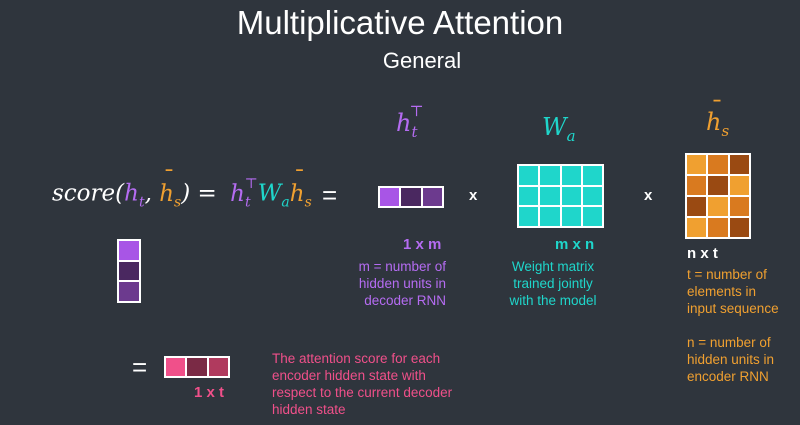 This screenshot has width=800, height=425. What do you see at coordinates (702, 253) in the screenshot?
I see `hs-dimension: n x t` at bounding box center [702, 253].